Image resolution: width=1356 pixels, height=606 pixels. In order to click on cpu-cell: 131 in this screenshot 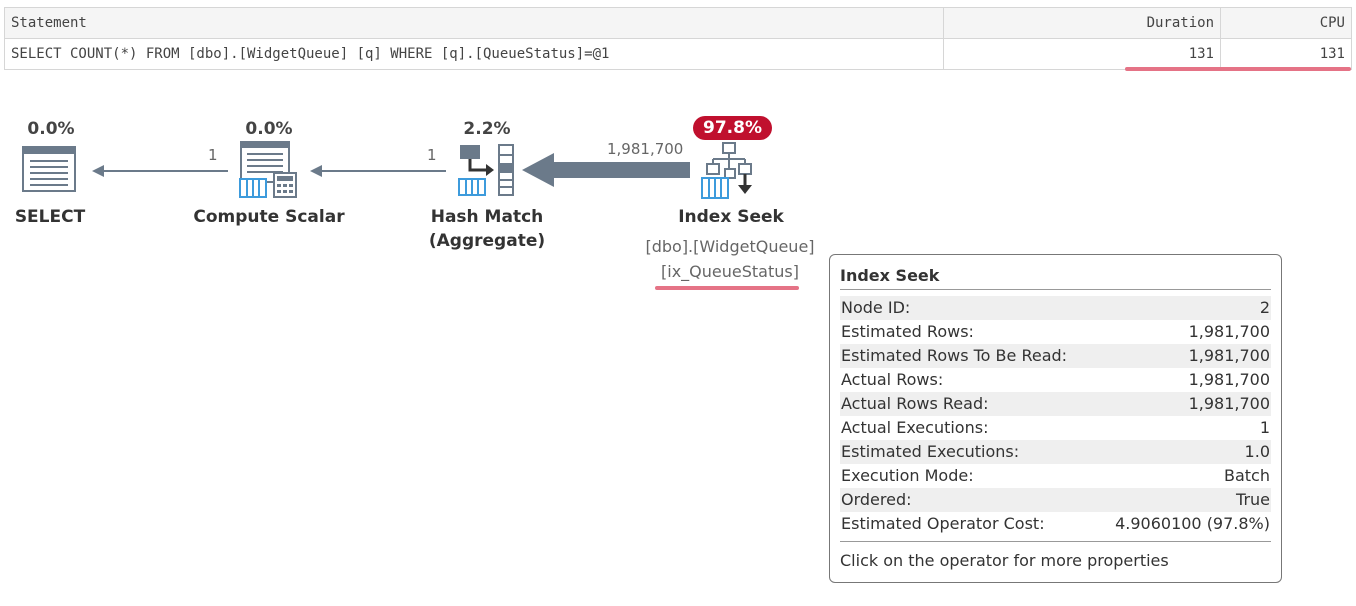, I will do `click(1286, 54)`.